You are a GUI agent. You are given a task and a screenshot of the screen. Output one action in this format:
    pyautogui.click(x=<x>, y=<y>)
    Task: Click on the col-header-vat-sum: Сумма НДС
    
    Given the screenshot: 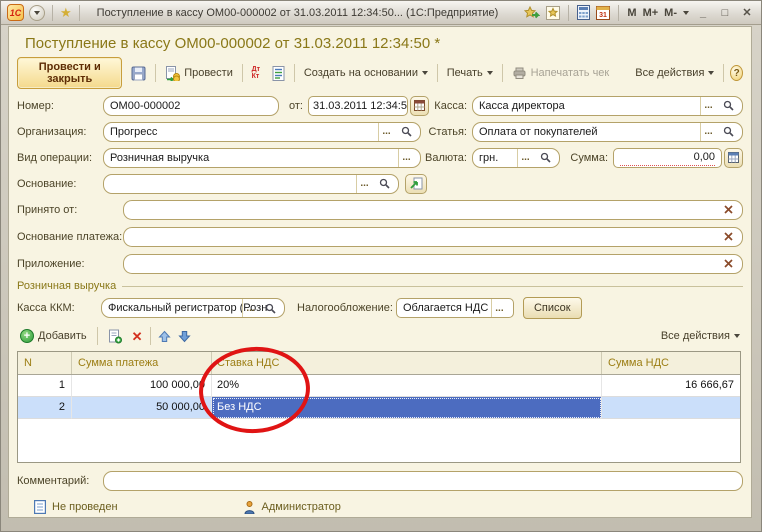 What is the action you would take?
    pyautogui.click(x=671, y=363)
    